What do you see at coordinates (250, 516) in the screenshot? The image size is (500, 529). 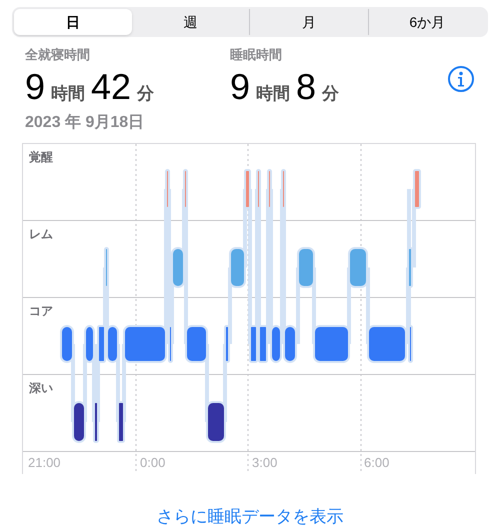 I see `more-sleep-data-link: さらに睡眠データを表示` at bounding box center [250, 516].